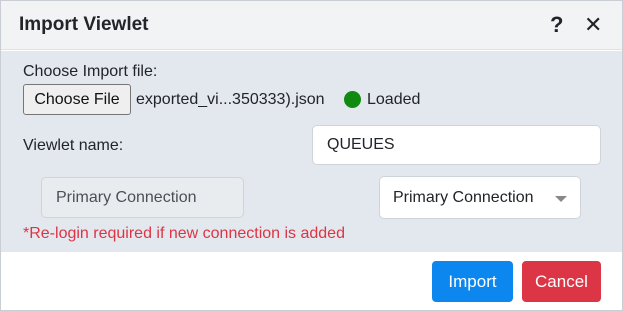  What do you see at coordinates (73, 145) in the screenshot?
I see `viewlet-name-label: Viewlet name:` at bounding box center [73, 145].